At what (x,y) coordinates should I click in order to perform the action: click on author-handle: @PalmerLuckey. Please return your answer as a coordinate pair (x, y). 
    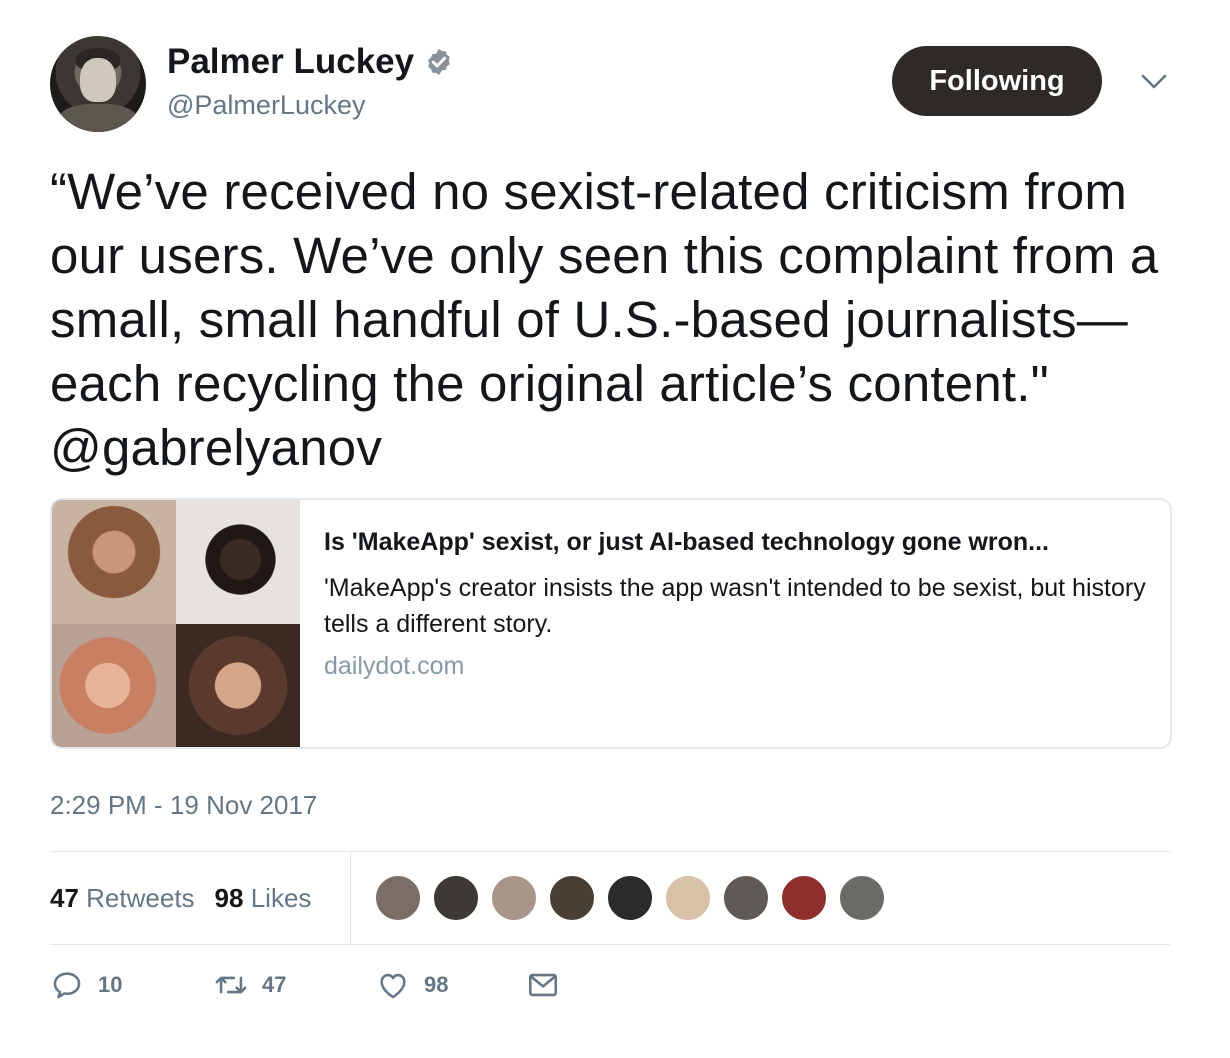
    Looking at the image, I should click on (266, 105).